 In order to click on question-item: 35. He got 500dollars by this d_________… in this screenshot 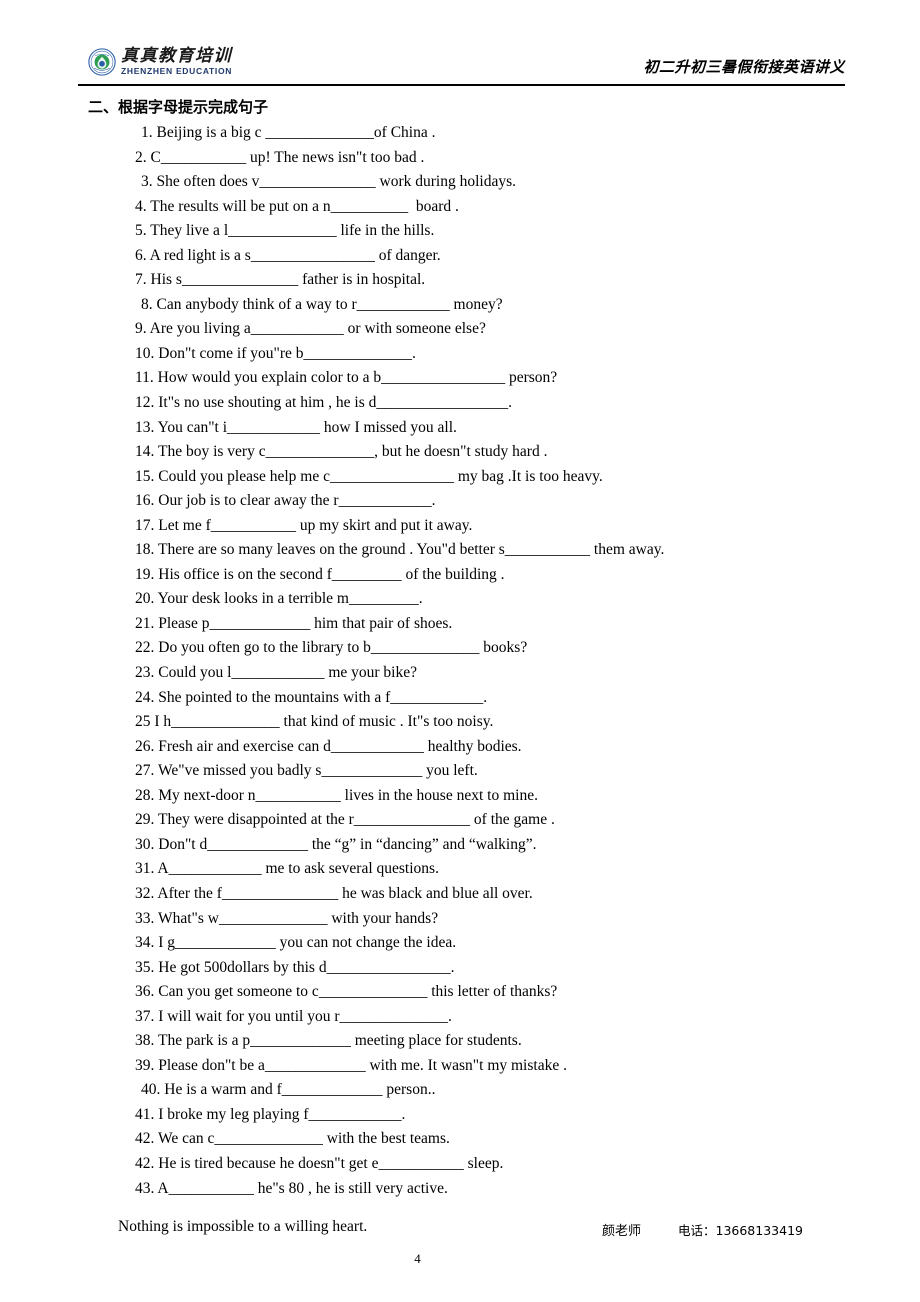, I will do `click(295, 967)`.